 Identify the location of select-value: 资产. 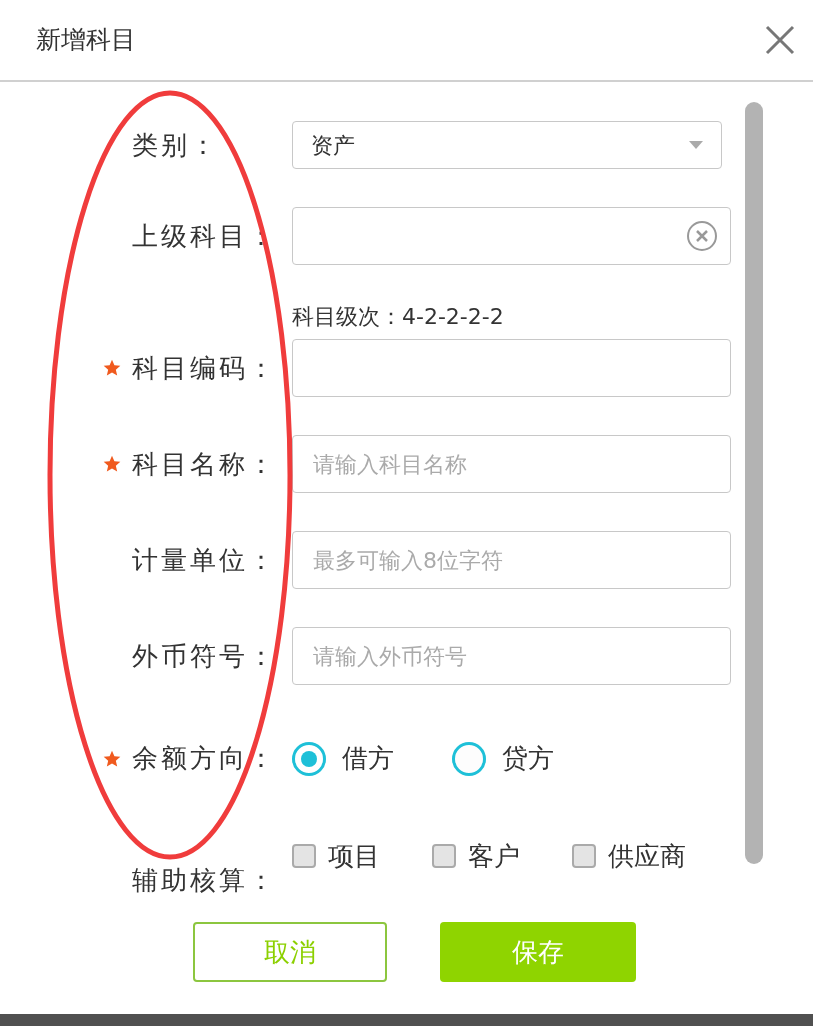
(333, 145).